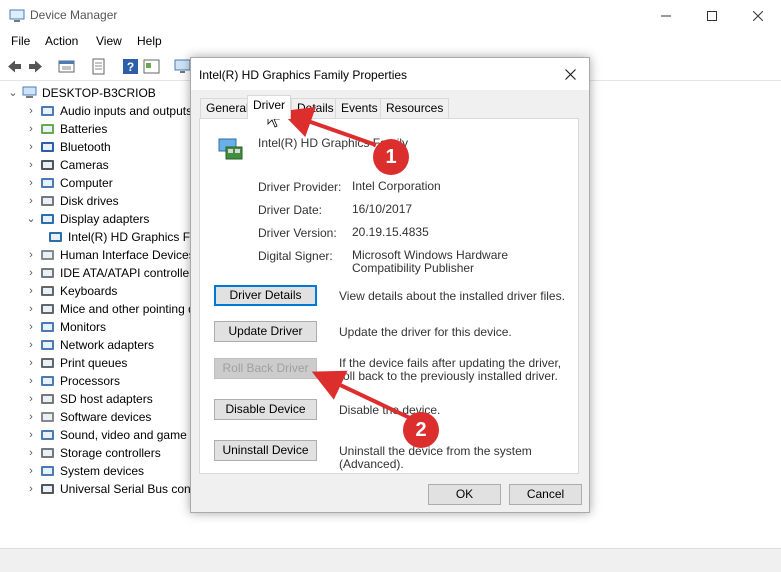 The height and width of the screenshot is (572, 781). Describe the element at coordinates (125, 435) in the screenshot. I see `tree-item-label: Sound, video and game controllers` at that location.